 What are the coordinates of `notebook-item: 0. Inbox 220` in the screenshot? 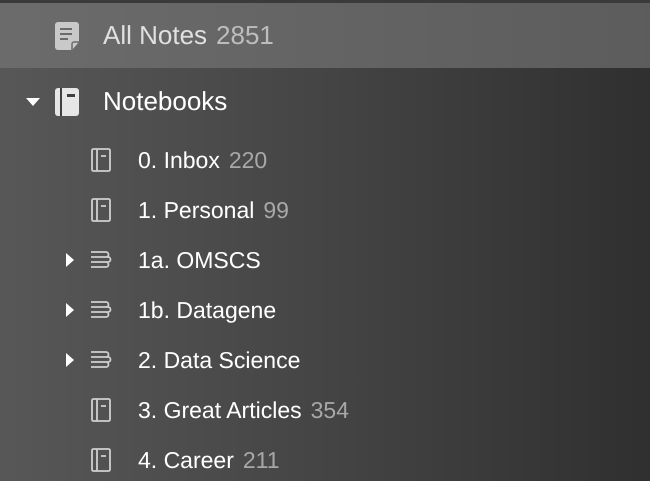 It's located at (325, 160).